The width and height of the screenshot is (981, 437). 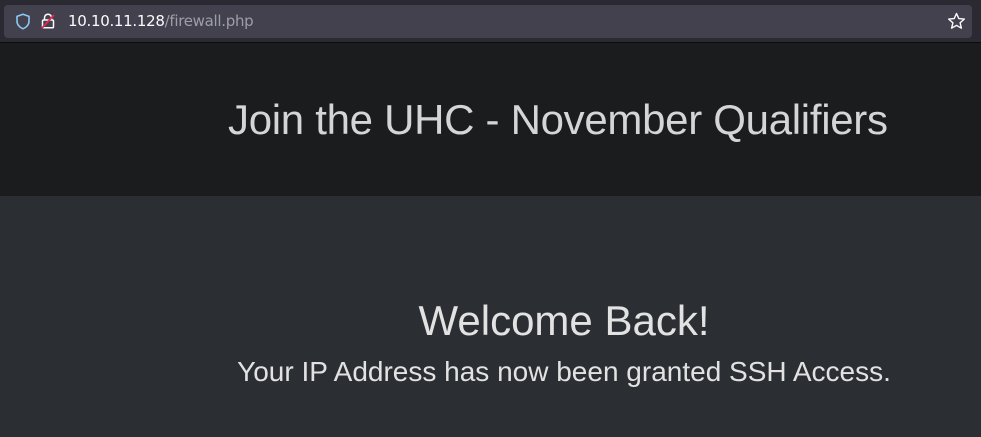 I want to click on address-bar: 10.10.11.128/firewall.php, so click(x=488, y=21).